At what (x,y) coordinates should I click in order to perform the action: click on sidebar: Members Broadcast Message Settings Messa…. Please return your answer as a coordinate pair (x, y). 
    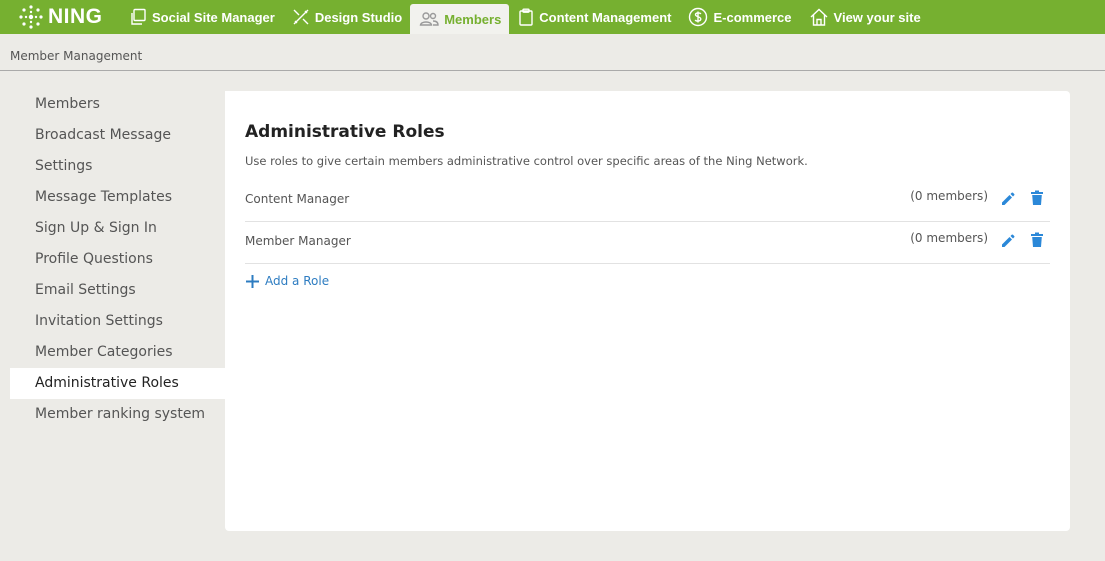
    Looking at the image, I should click on (117, 259).